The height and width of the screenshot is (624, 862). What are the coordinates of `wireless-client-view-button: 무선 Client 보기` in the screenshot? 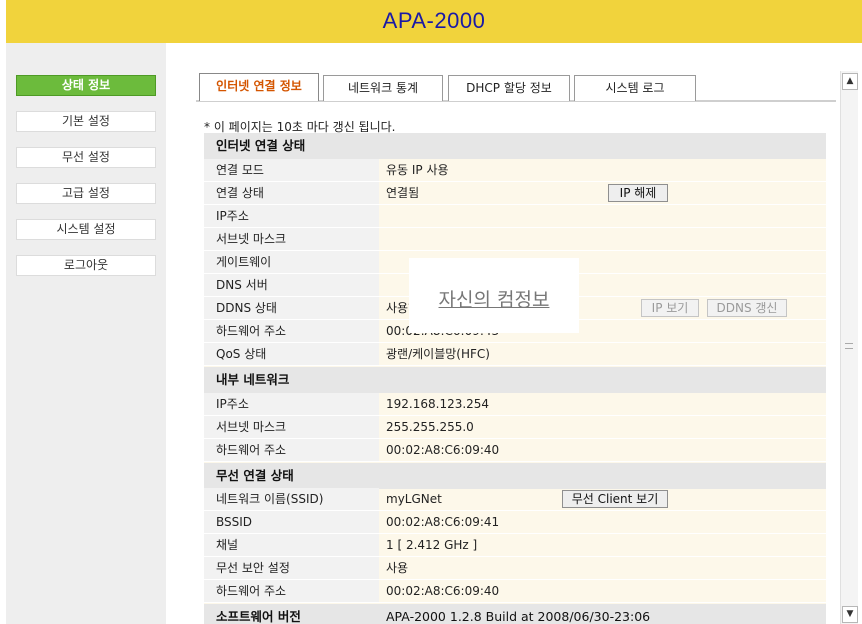 It's located at (615, 499).